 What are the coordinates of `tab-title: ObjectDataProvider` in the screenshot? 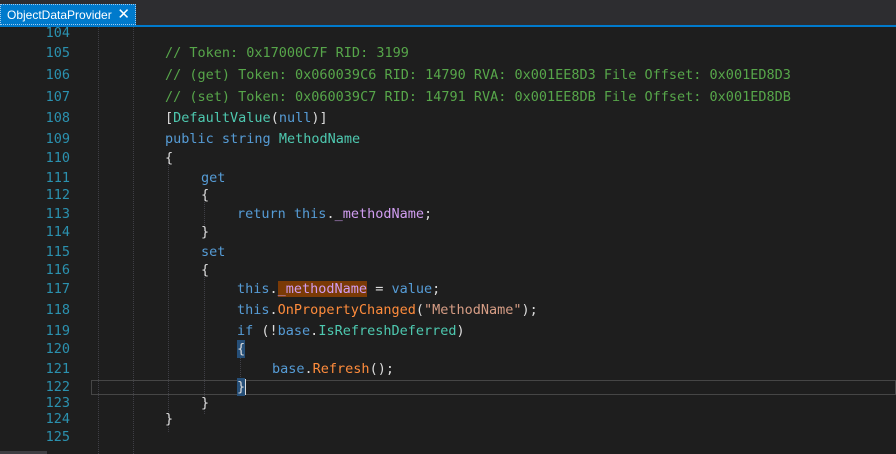 It's located at (59, 15).